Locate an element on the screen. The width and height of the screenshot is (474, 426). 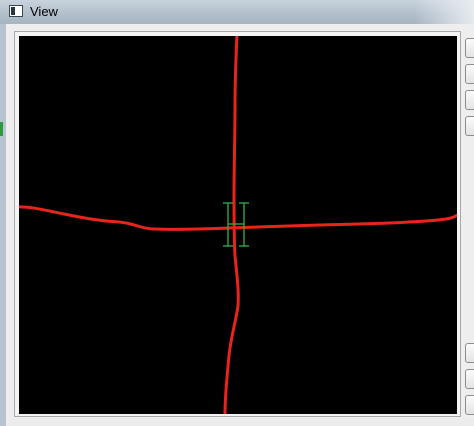
titlebar-highlight is located at coordinates (444, 12).